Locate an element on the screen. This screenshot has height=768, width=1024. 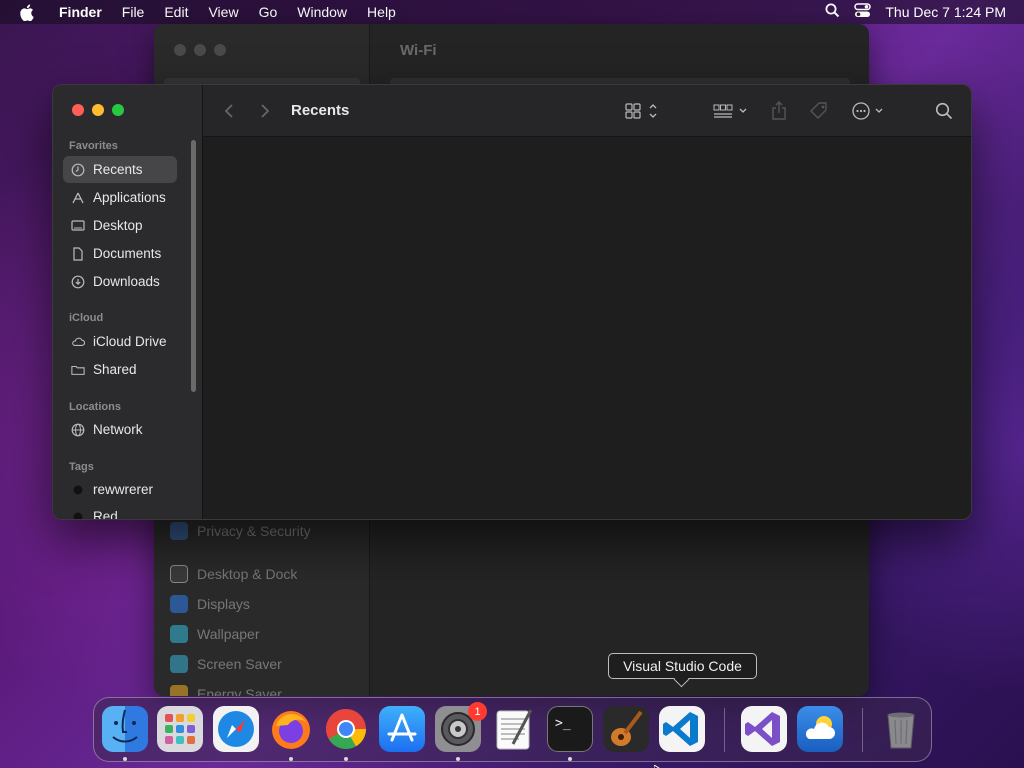
sidebar-item-documents: Documents is located at coordinates (120, 253).